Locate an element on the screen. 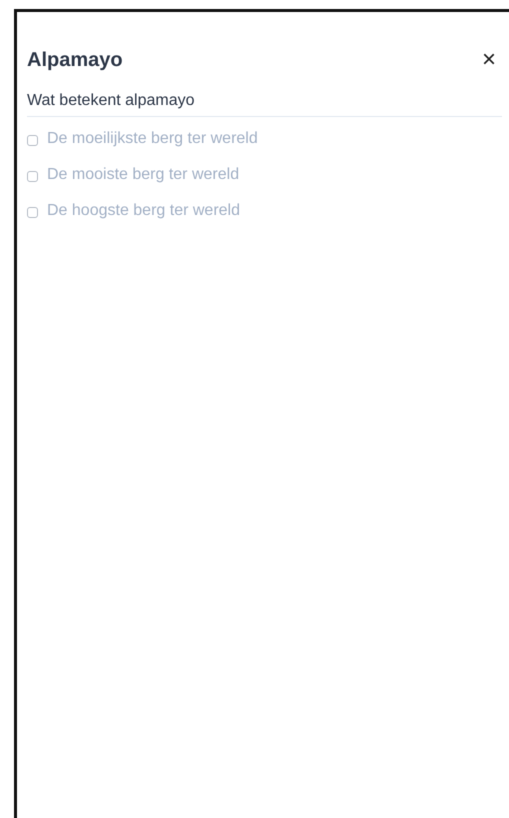 This screenshot has height=818, width=509. option-label: De mooiste berg ter wereld is located at coordinates (143, 175).